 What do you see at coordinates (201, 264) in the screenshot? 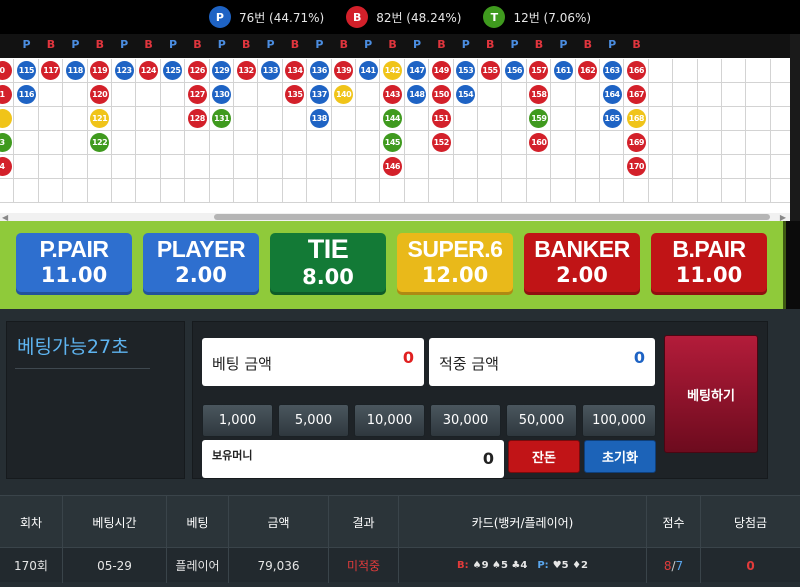
I see `bet-player: PLAYER 2.00` at bounding box center [201, 264].